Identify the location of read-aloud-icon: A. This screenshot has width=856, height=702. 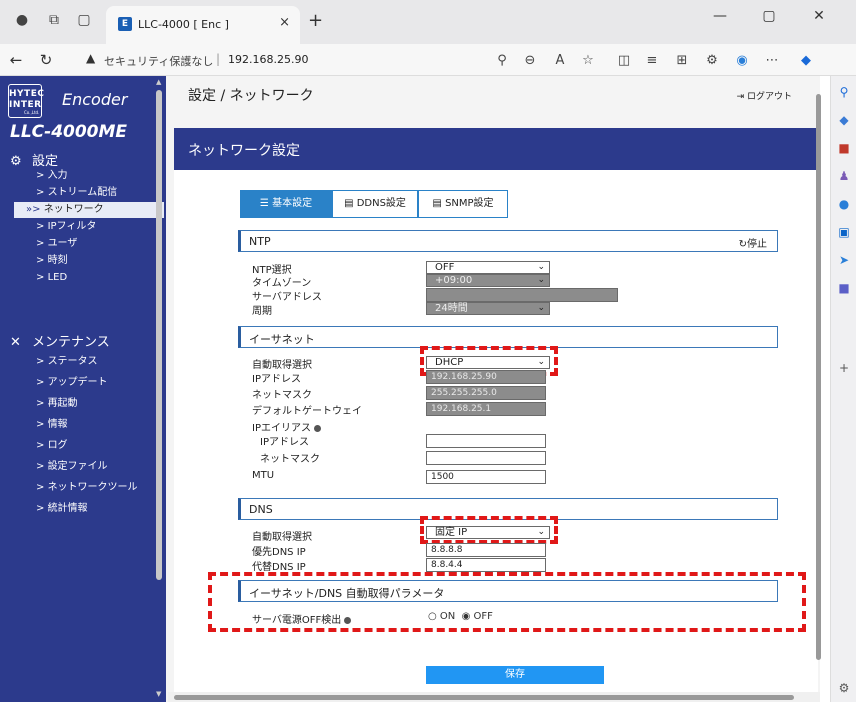
(560, 61).